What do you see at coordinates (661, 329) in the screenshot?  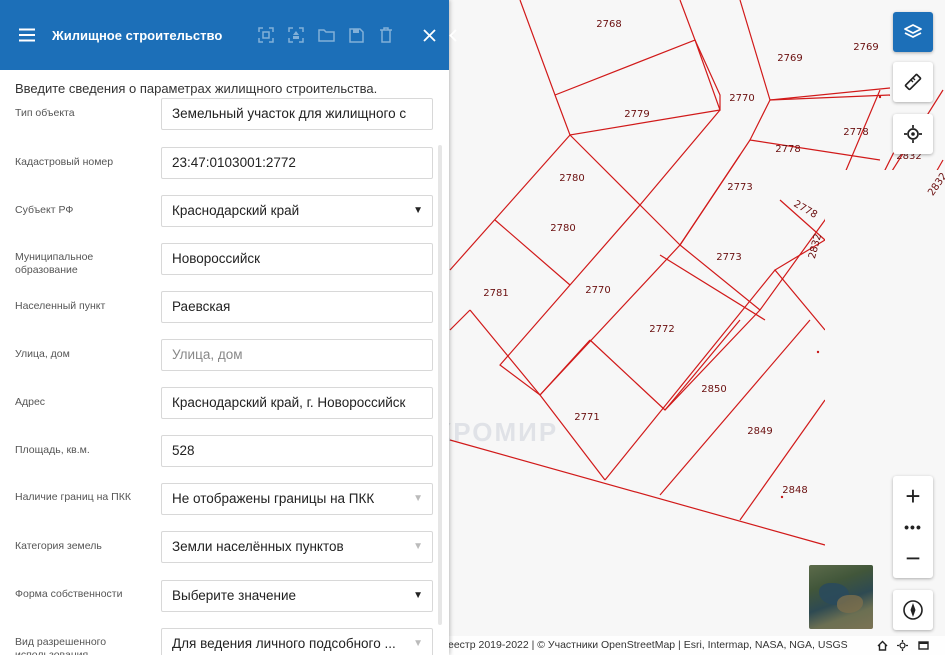 I see `parcel-label: 2772` at bounding box center [661, 329].